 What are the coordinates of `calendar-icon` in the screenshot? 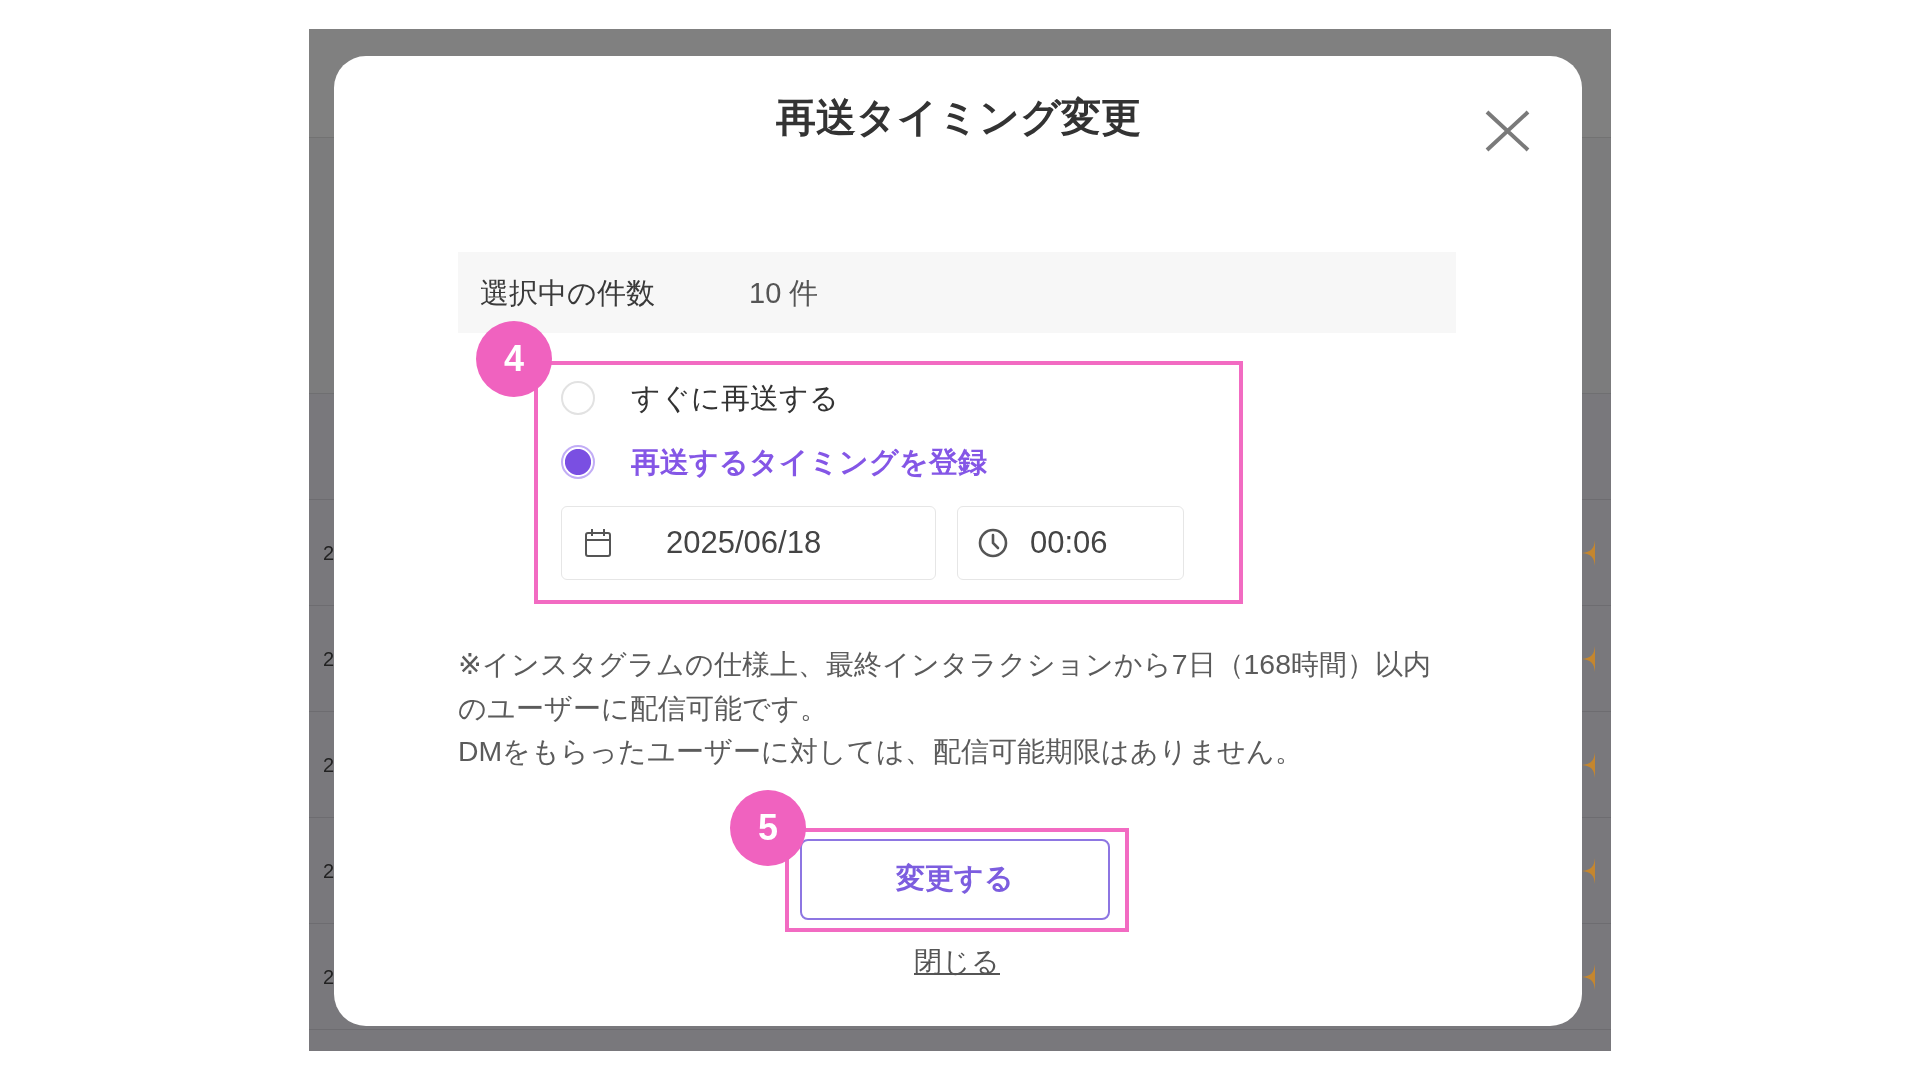 It's located at (598, 543).